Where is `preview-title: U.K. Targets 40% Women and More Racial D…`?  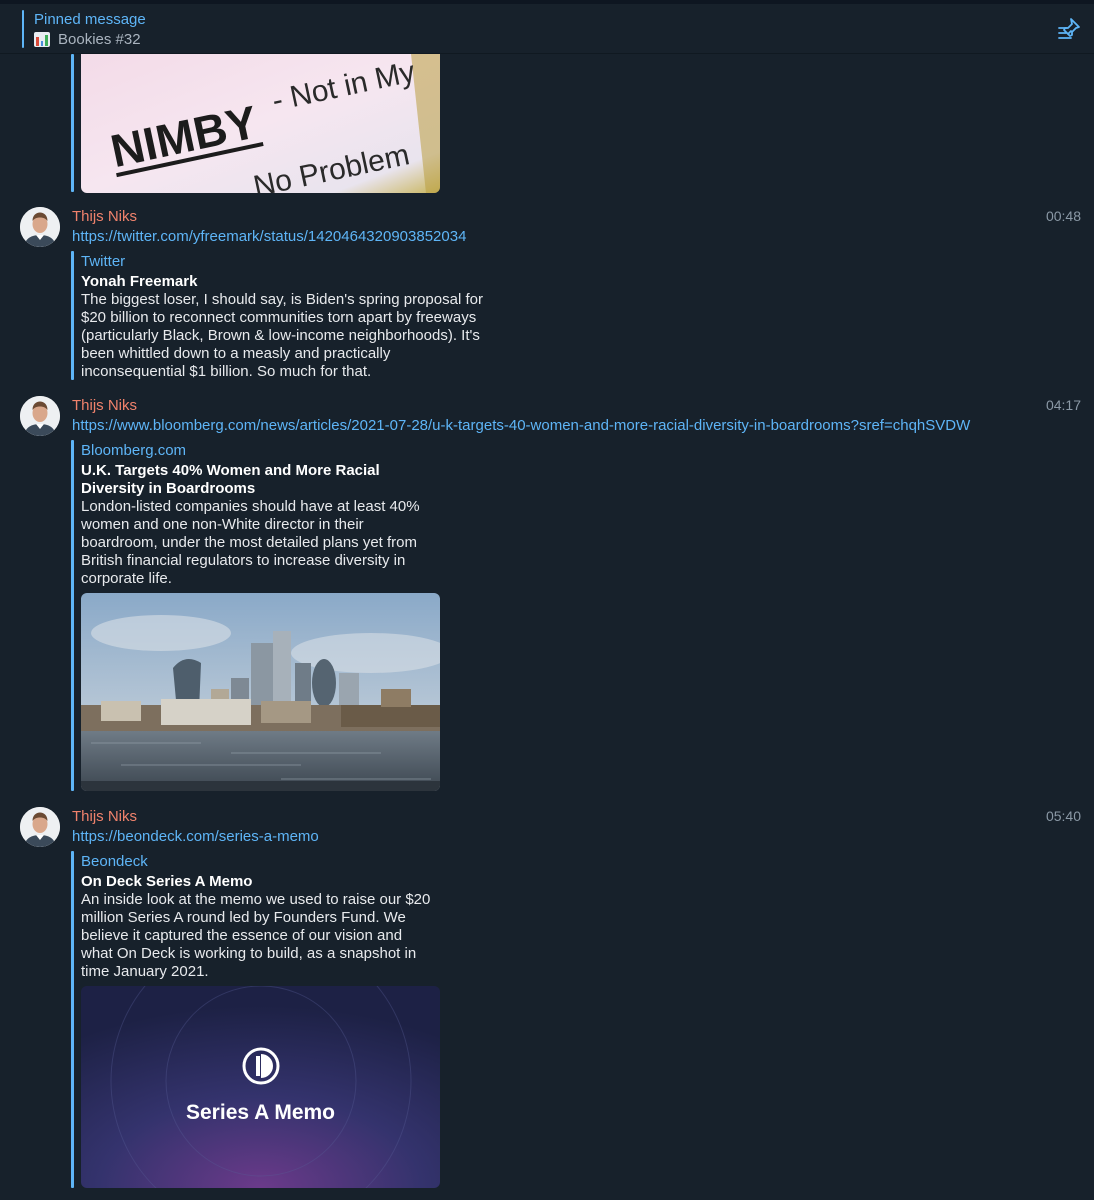 preview-title: U.K. Targets 40% Women and More Racial D… is located at coordinates (230, 479).